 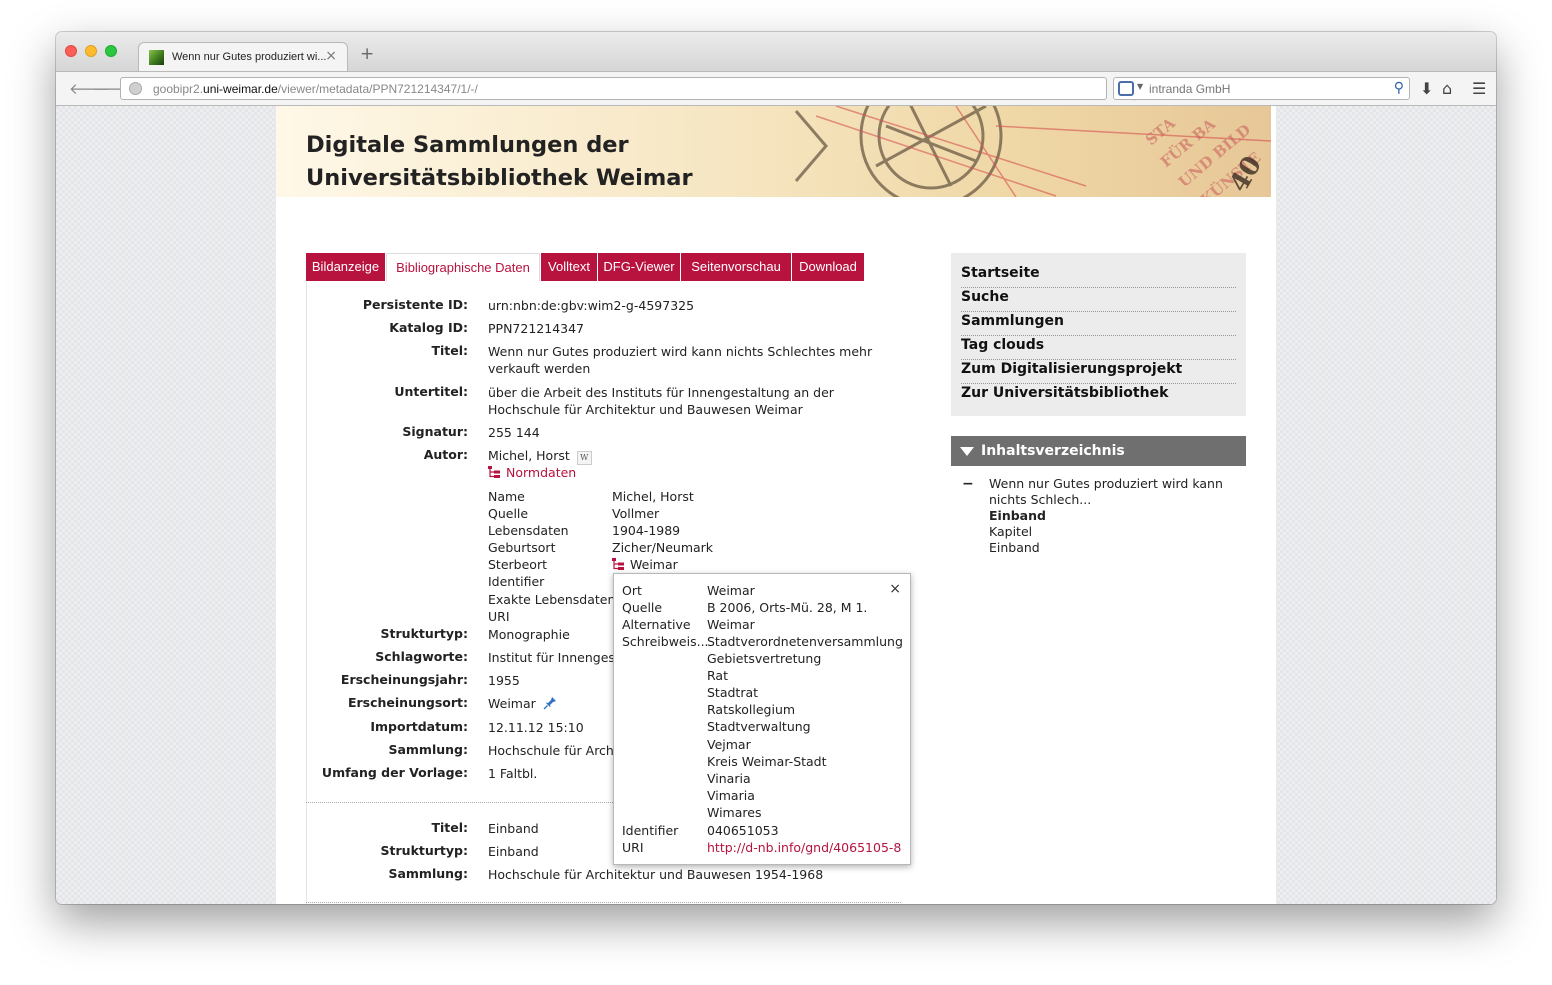 I want to click on normdaten-value: Michel, Horst, so click(x=653, y=496).